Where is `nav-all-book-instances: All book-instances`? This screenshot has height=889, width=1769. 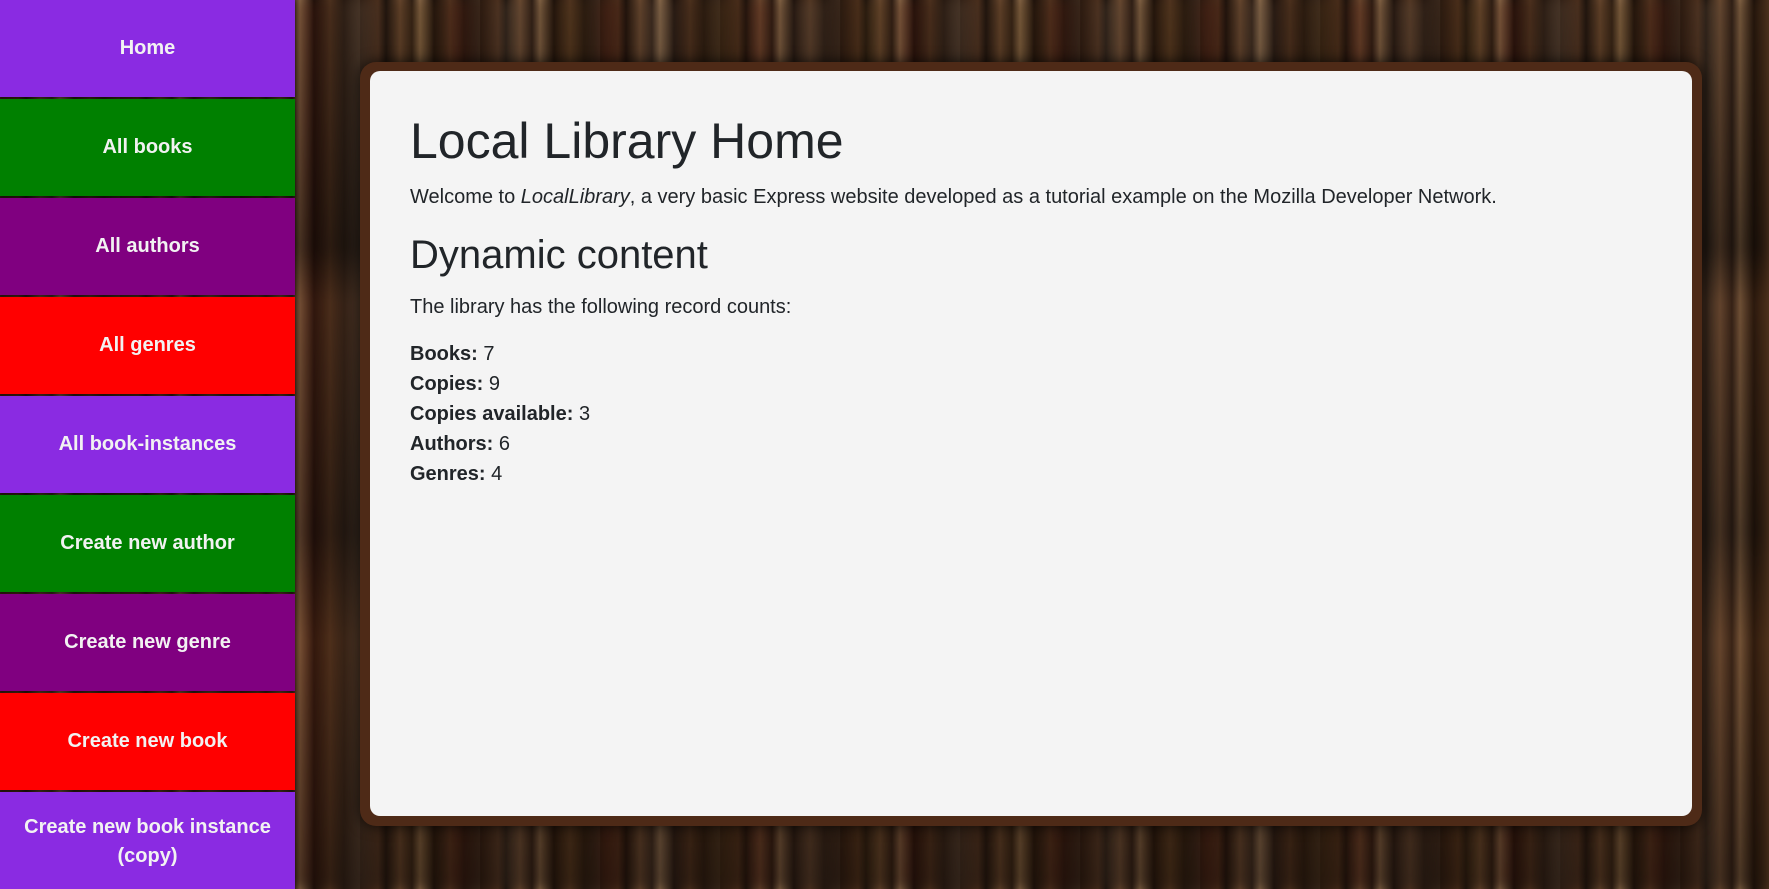
nav-all-book-instances: All book-instances is located at coordinates (147, 444).